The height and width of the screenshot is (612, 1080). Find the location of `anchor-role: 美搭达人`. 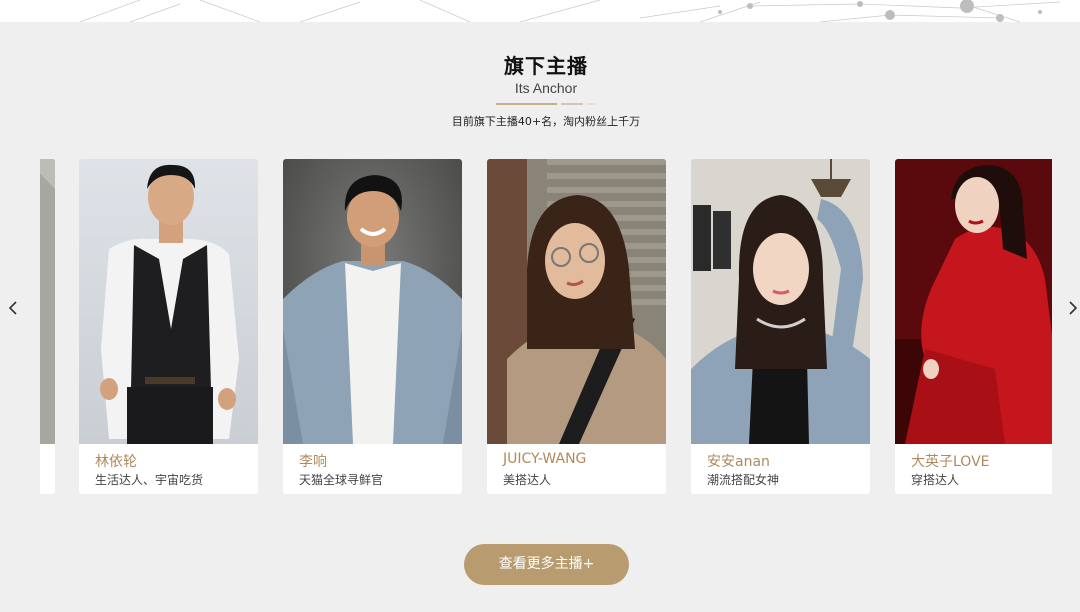

anchor-role: 美搭达人 is located at coordinates (527, 480).